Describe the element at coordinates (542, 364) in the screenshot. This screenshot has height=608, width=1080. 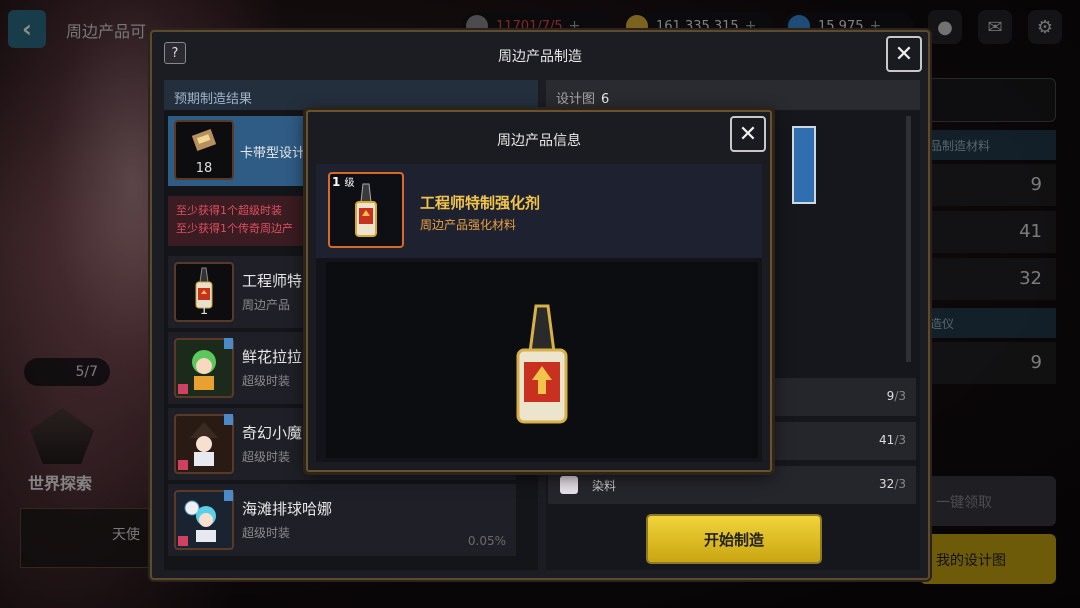
I see `enhancer-bottle-large-icon` at that location.